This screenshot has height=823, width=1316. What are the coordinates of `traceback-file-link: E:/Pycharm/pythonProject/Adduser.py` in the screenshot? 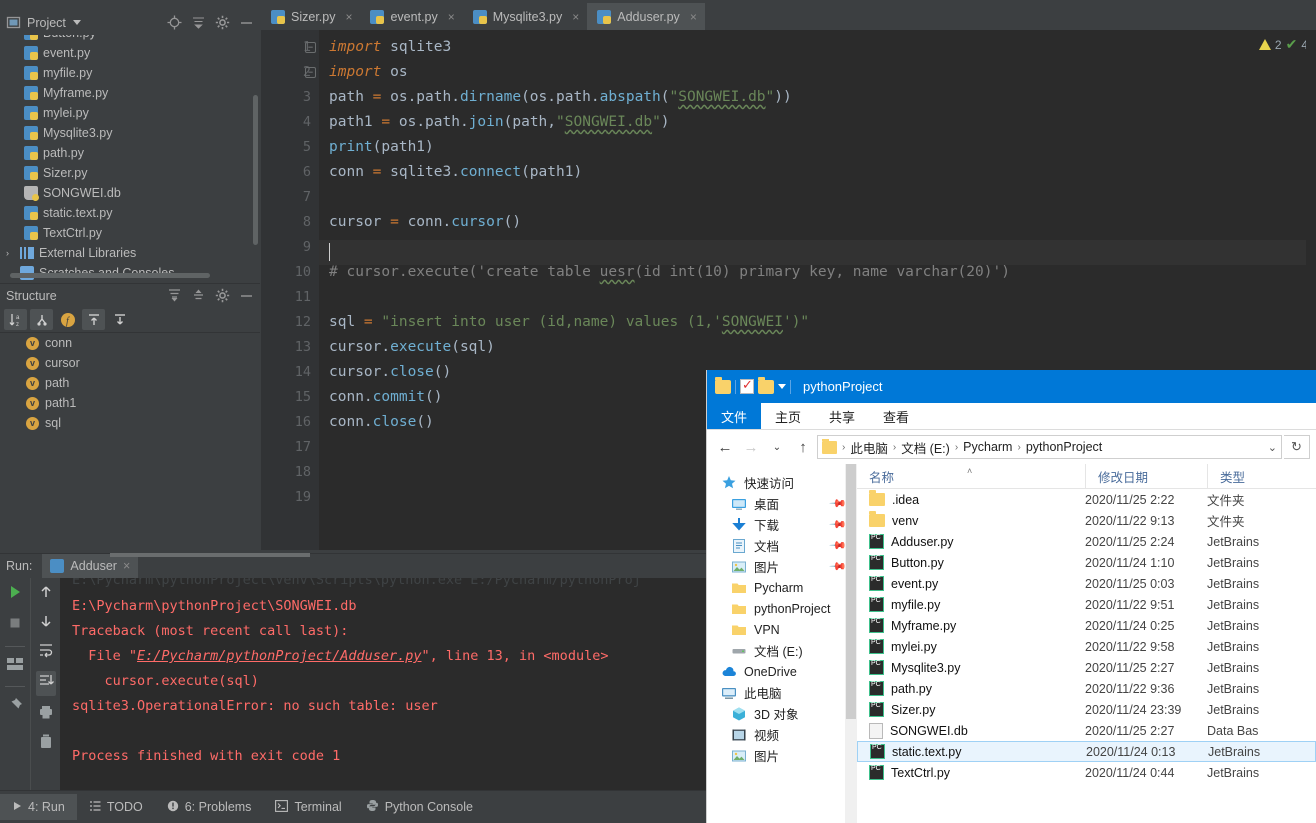 It's located at (279, 656).